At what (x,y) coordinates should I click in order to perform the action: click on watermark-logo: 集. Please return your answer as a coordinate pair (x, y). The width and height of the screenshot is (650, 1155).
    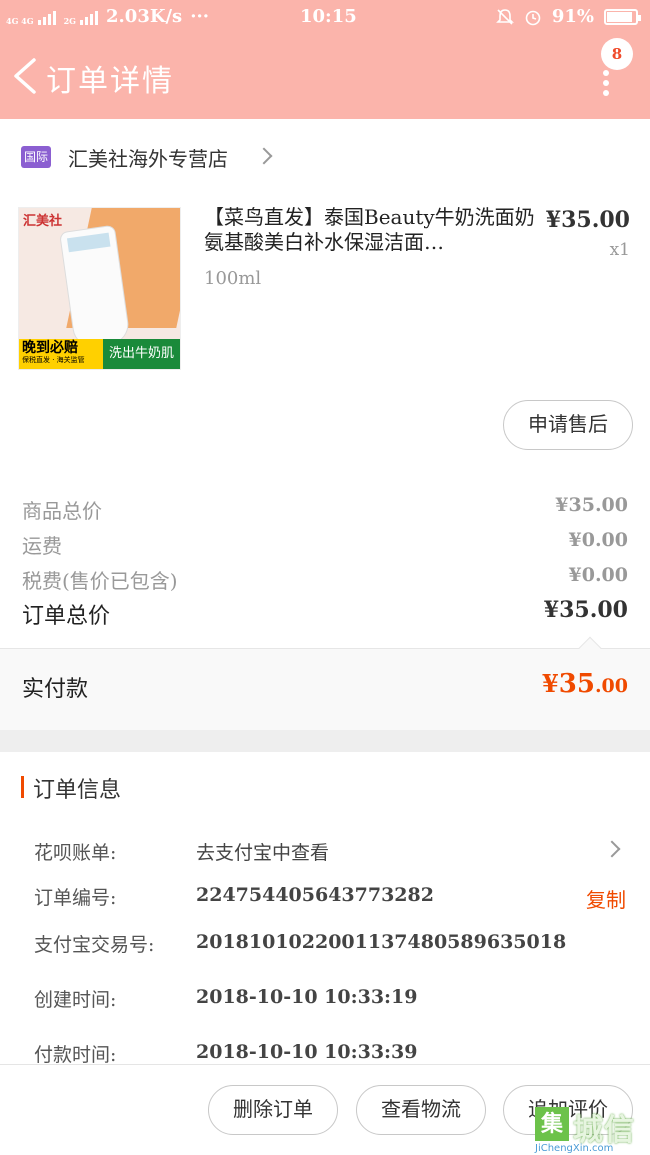
    Looking at the image, I should click on (552, 1124).